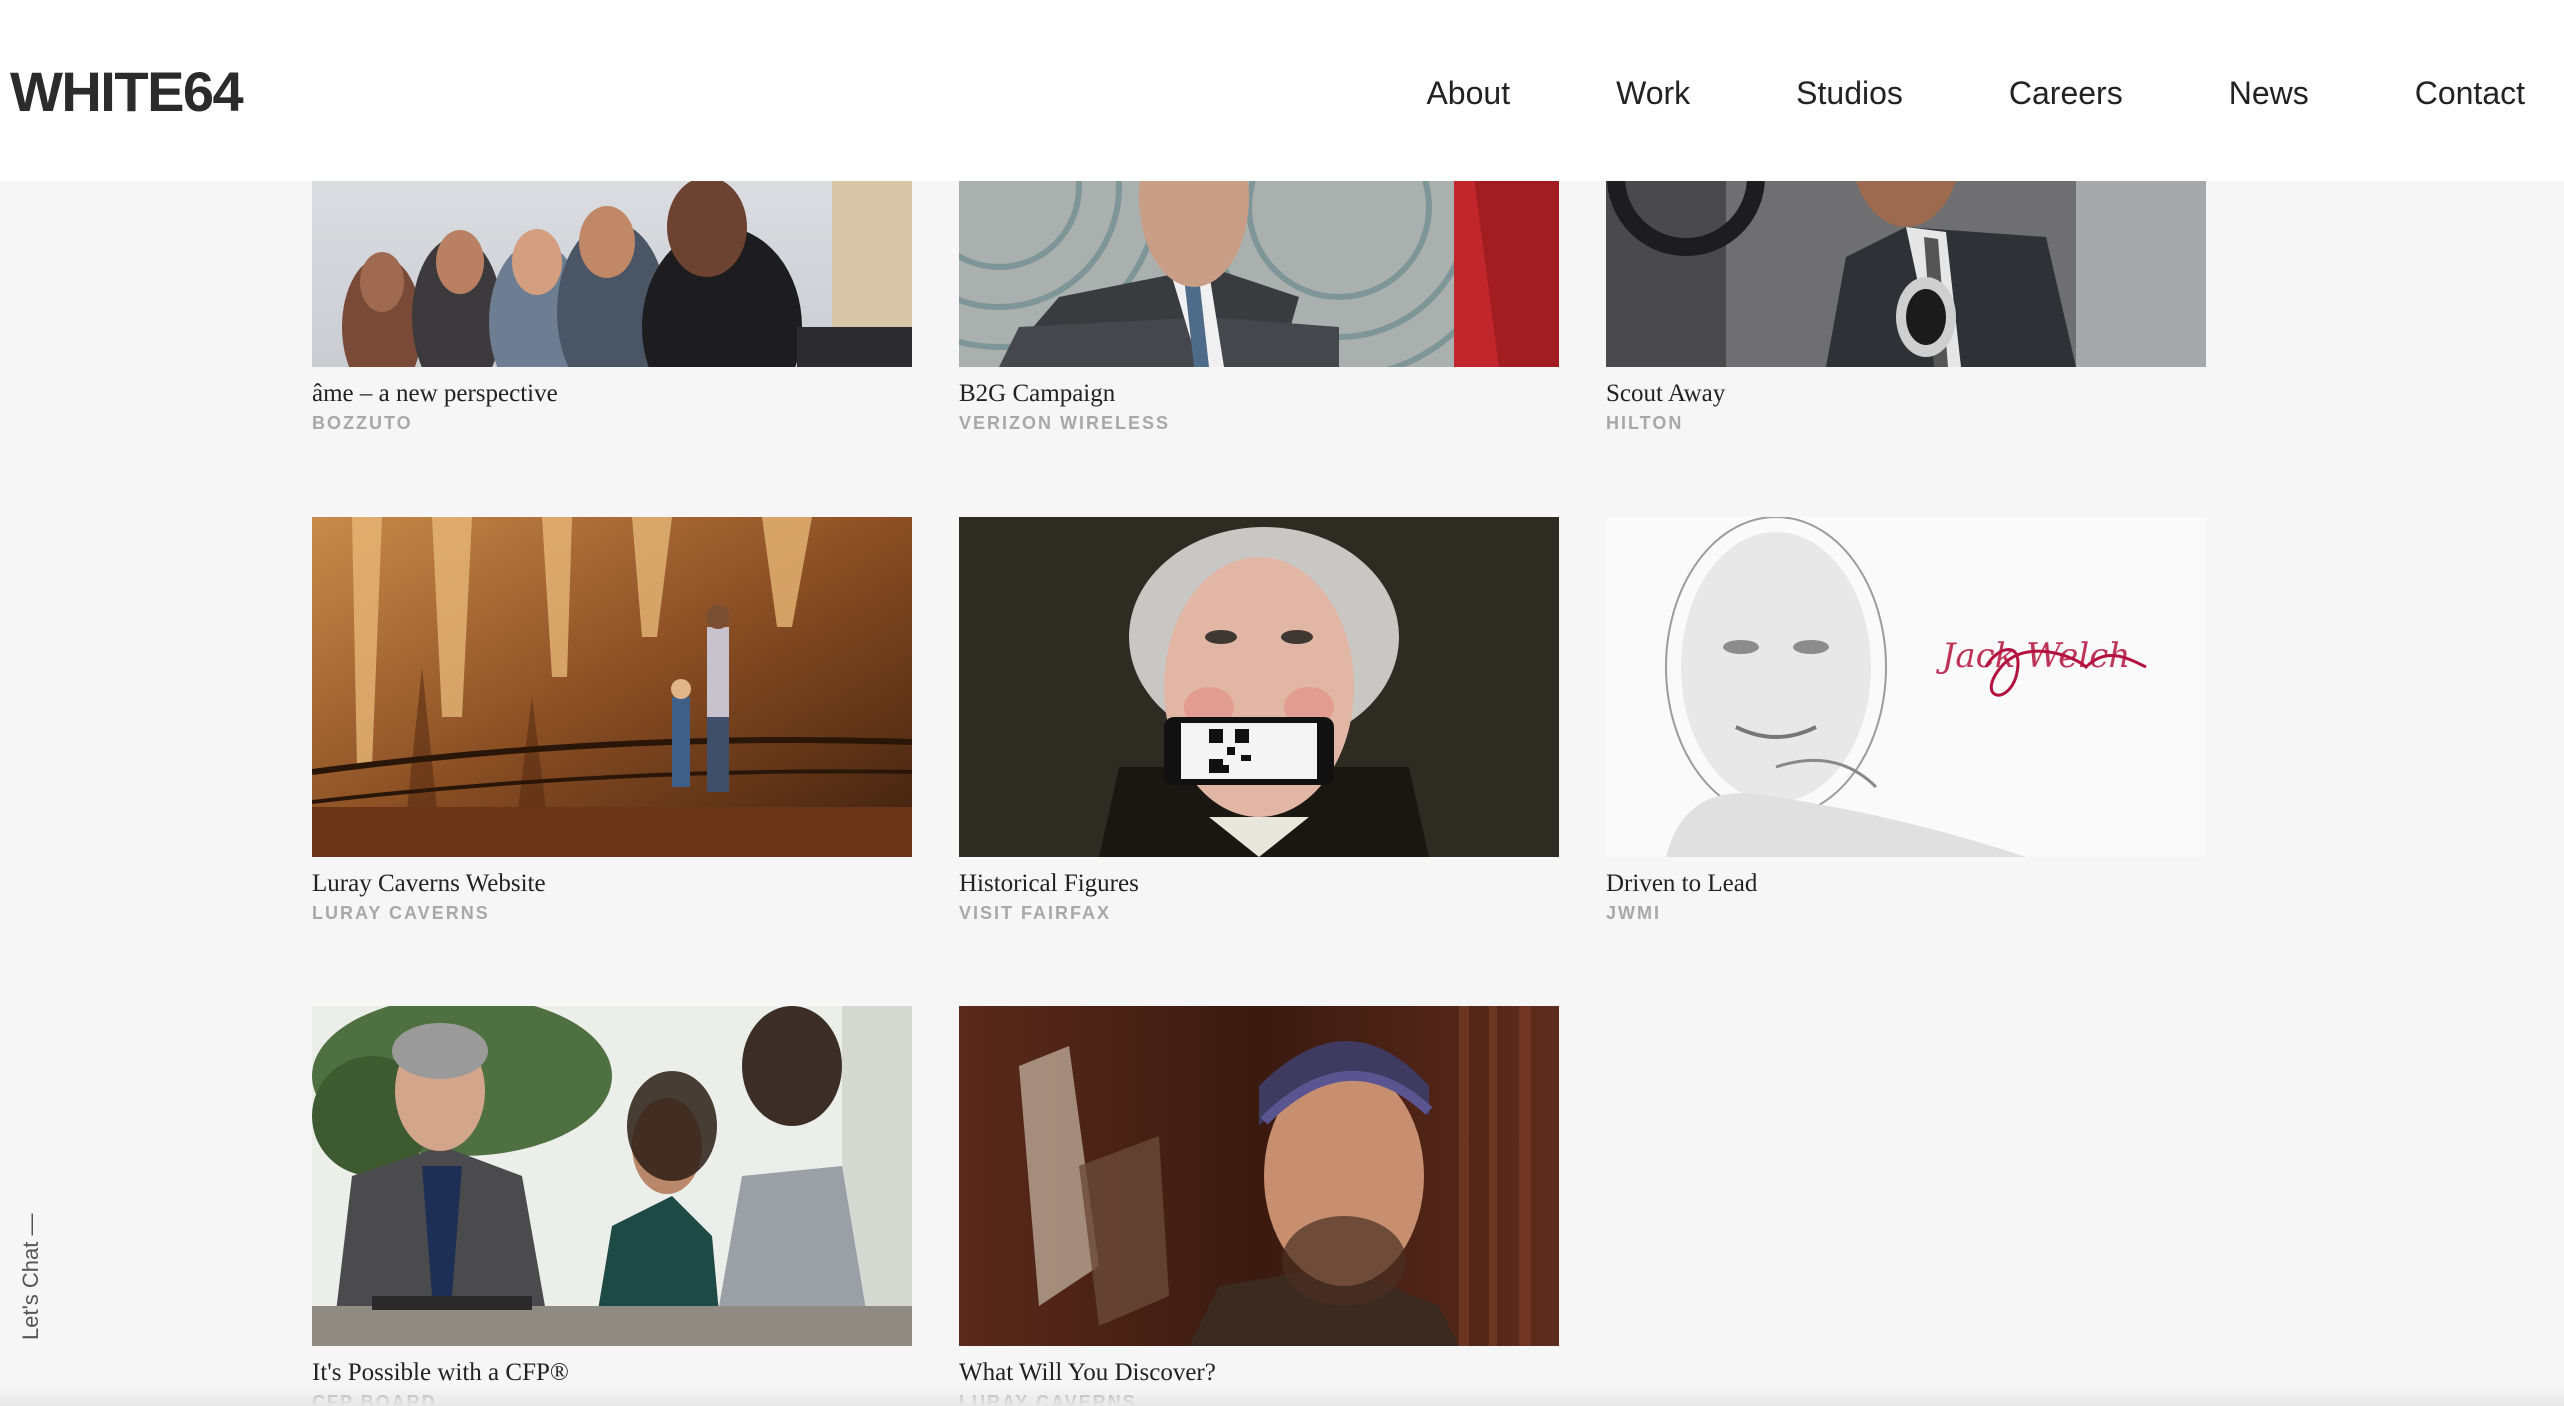 This screenshot has height=1406, width=2564. What do you see at coordinates (1633, 913) in the screenshot?
I see `project-client: JWMI` at bounding box center [1633, 913].